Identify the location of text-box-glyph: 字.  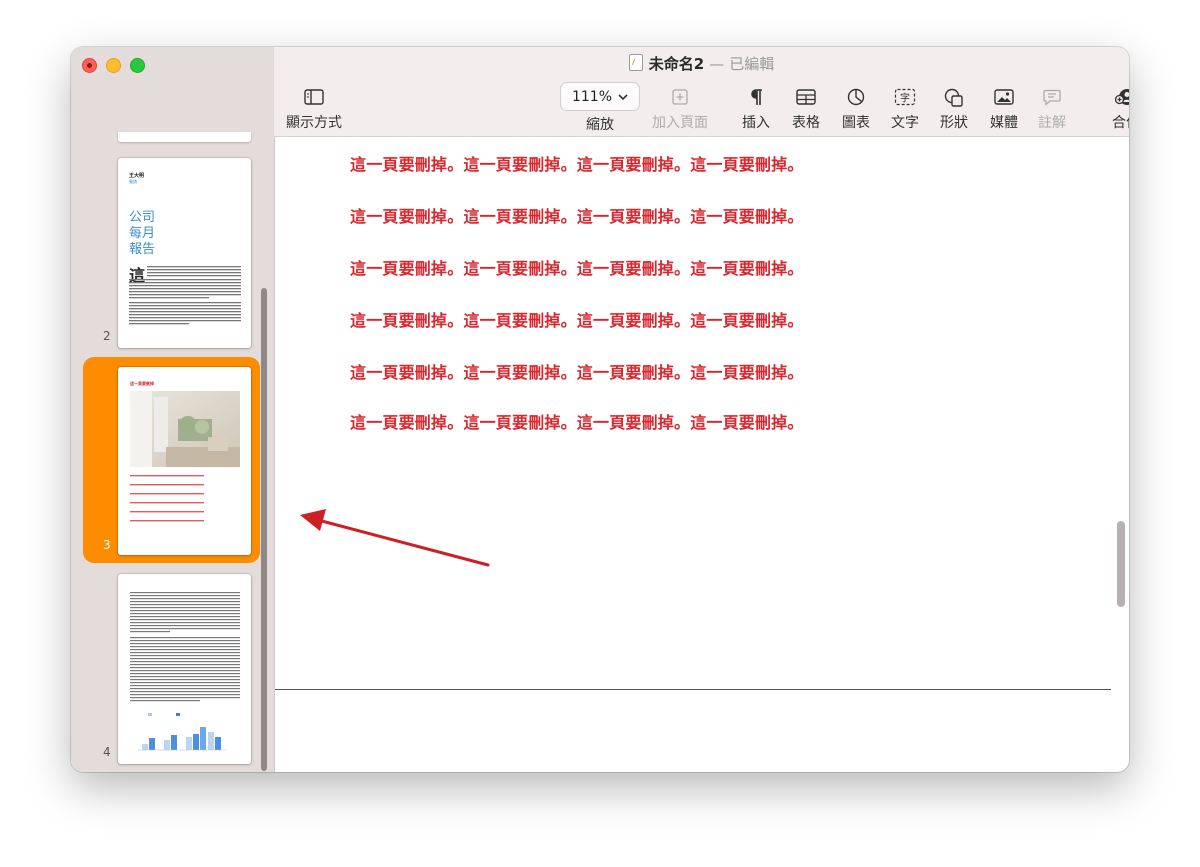
(905, 98).